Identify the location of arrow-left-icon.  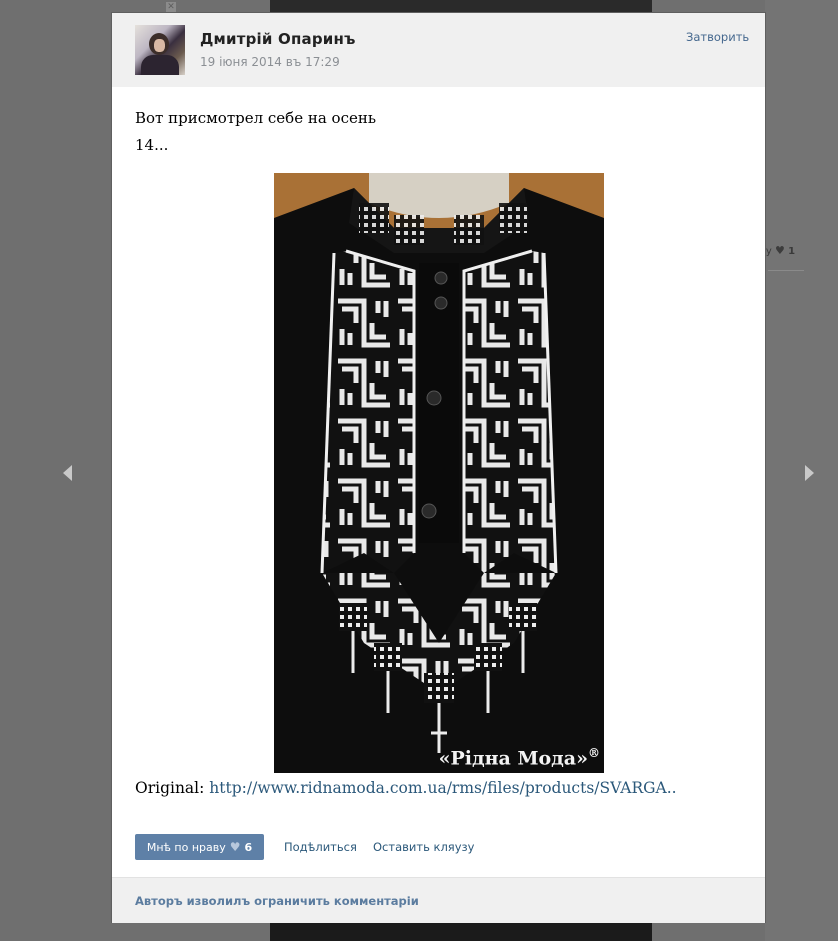
(68, 473).